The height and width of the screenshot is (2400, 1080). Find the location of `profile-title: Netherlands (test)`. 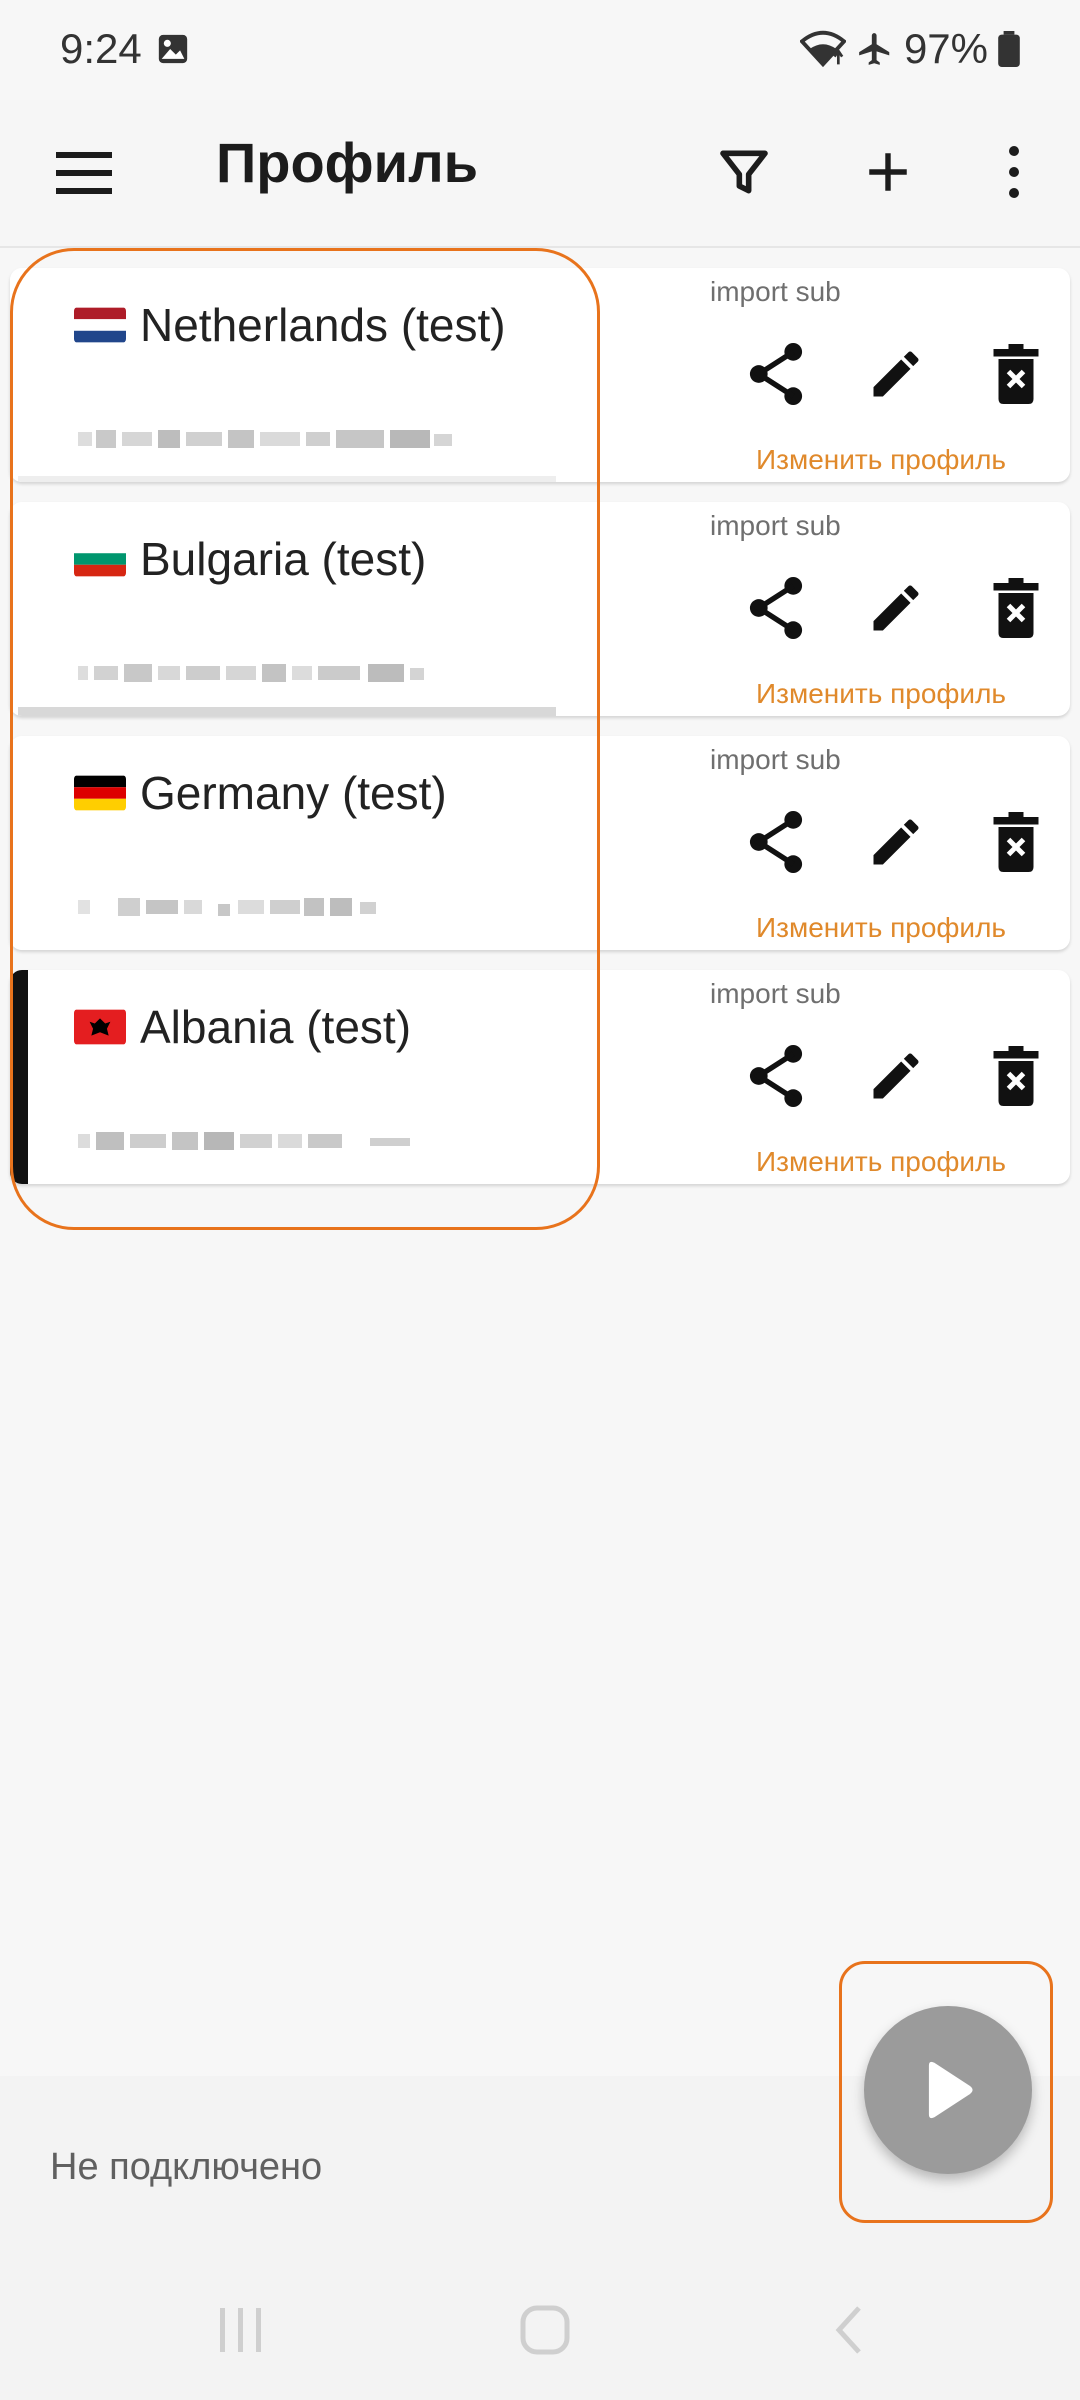

profile-title: Netherlands (test) is located at coordinates (290, 325).